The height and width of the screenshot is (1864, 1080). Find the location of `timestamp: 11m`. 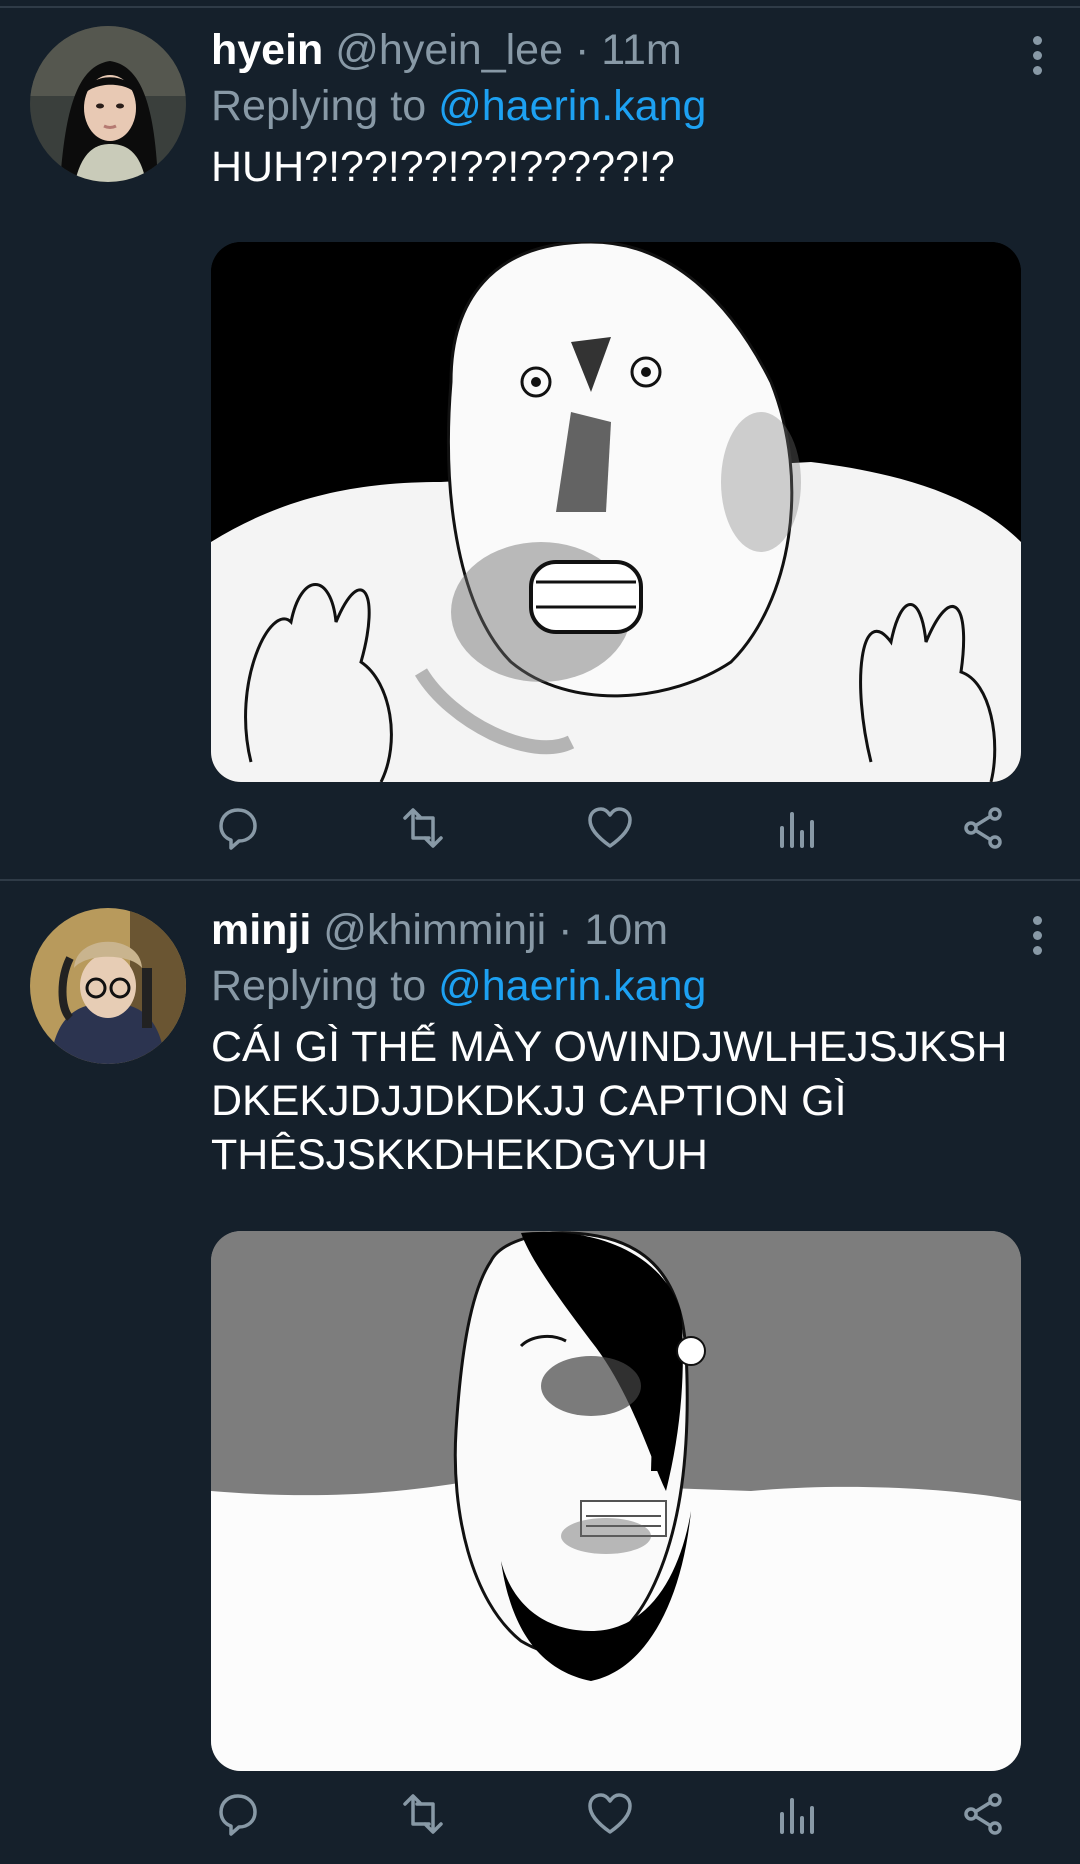

timestamp: 11m is located at coordinates (641, 50).